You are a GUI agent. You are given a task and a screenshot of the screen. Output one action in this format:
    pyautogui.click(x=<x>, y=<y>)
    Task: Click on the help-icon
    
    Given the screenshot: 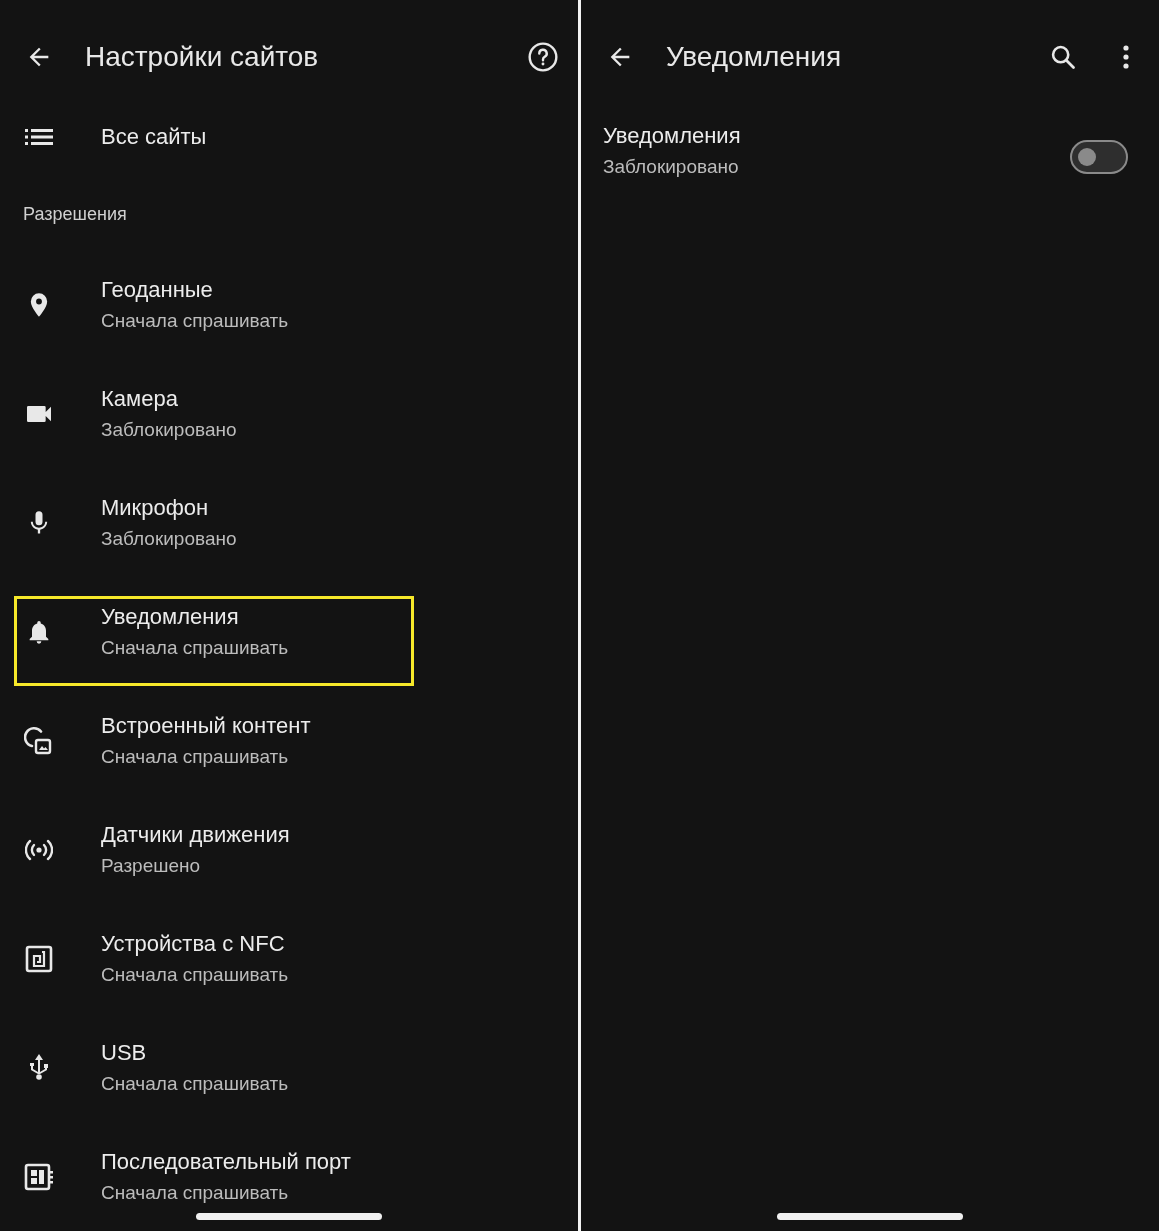 What is the action you would take?
    pyautogui.click(x=543, y=57)
    